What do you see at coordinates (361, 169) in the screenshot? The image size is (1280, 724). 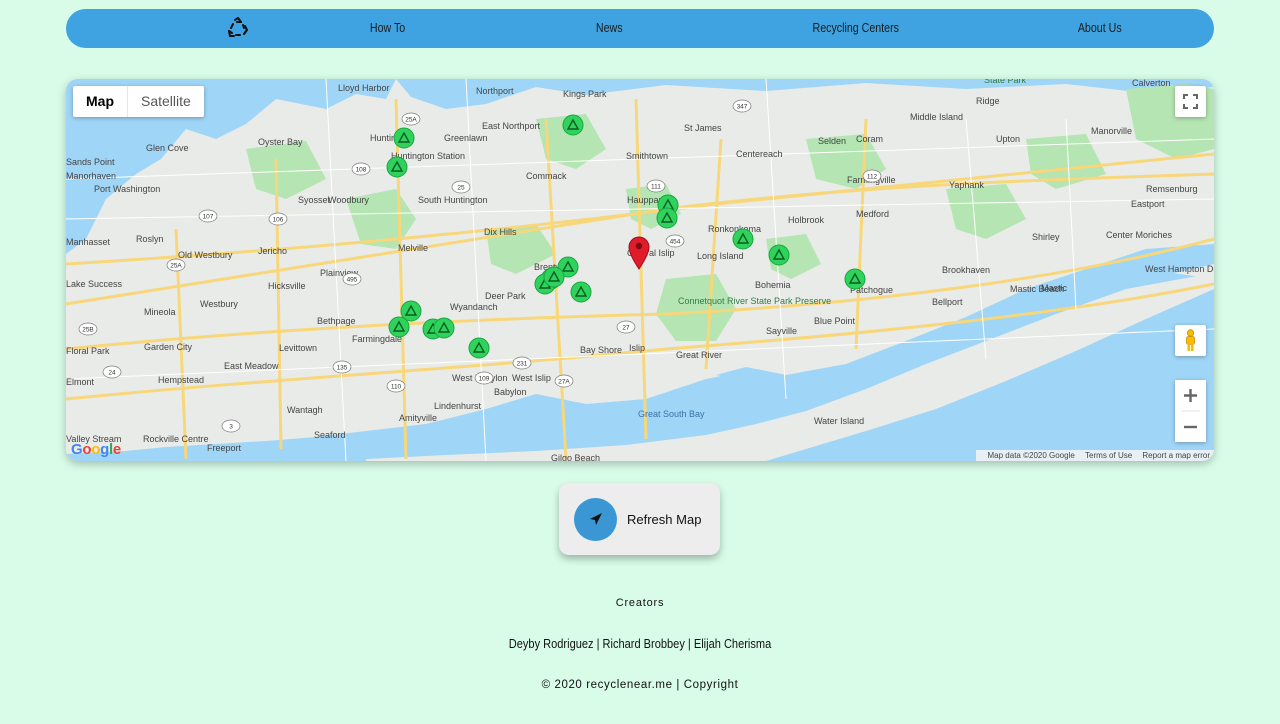 I see `route-shield: 108` at bounding box center [361, 169].